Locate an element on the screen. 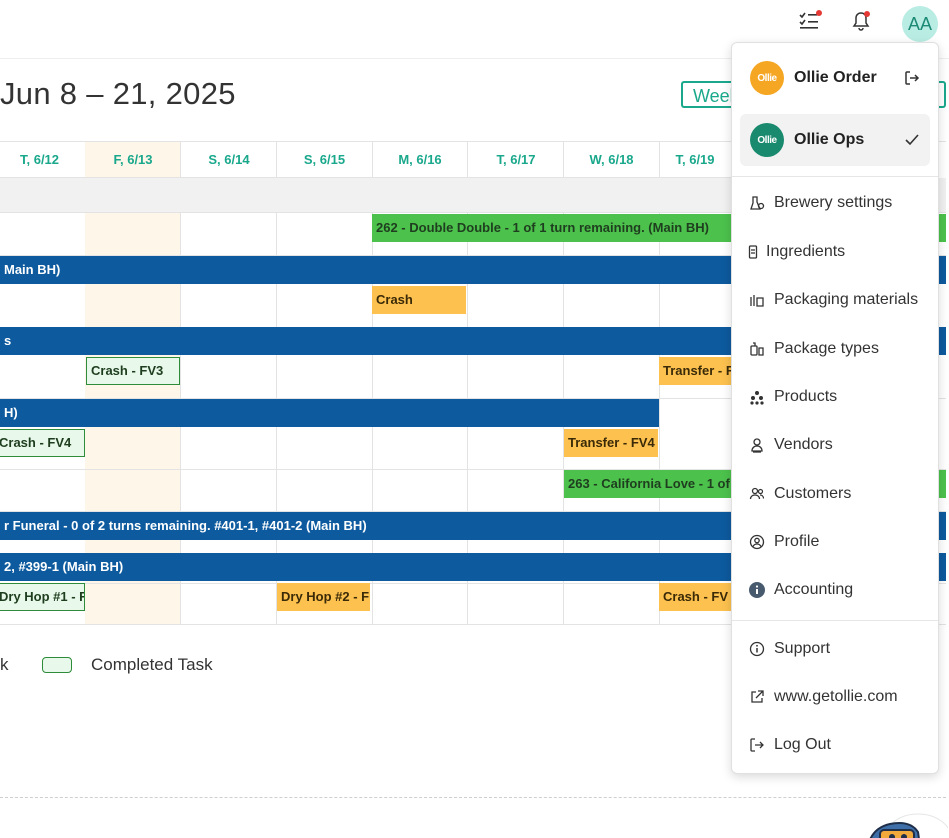 This screenshot has height=838, width=949. menu-item-customers: Customers is located at coordinates (799, 494).